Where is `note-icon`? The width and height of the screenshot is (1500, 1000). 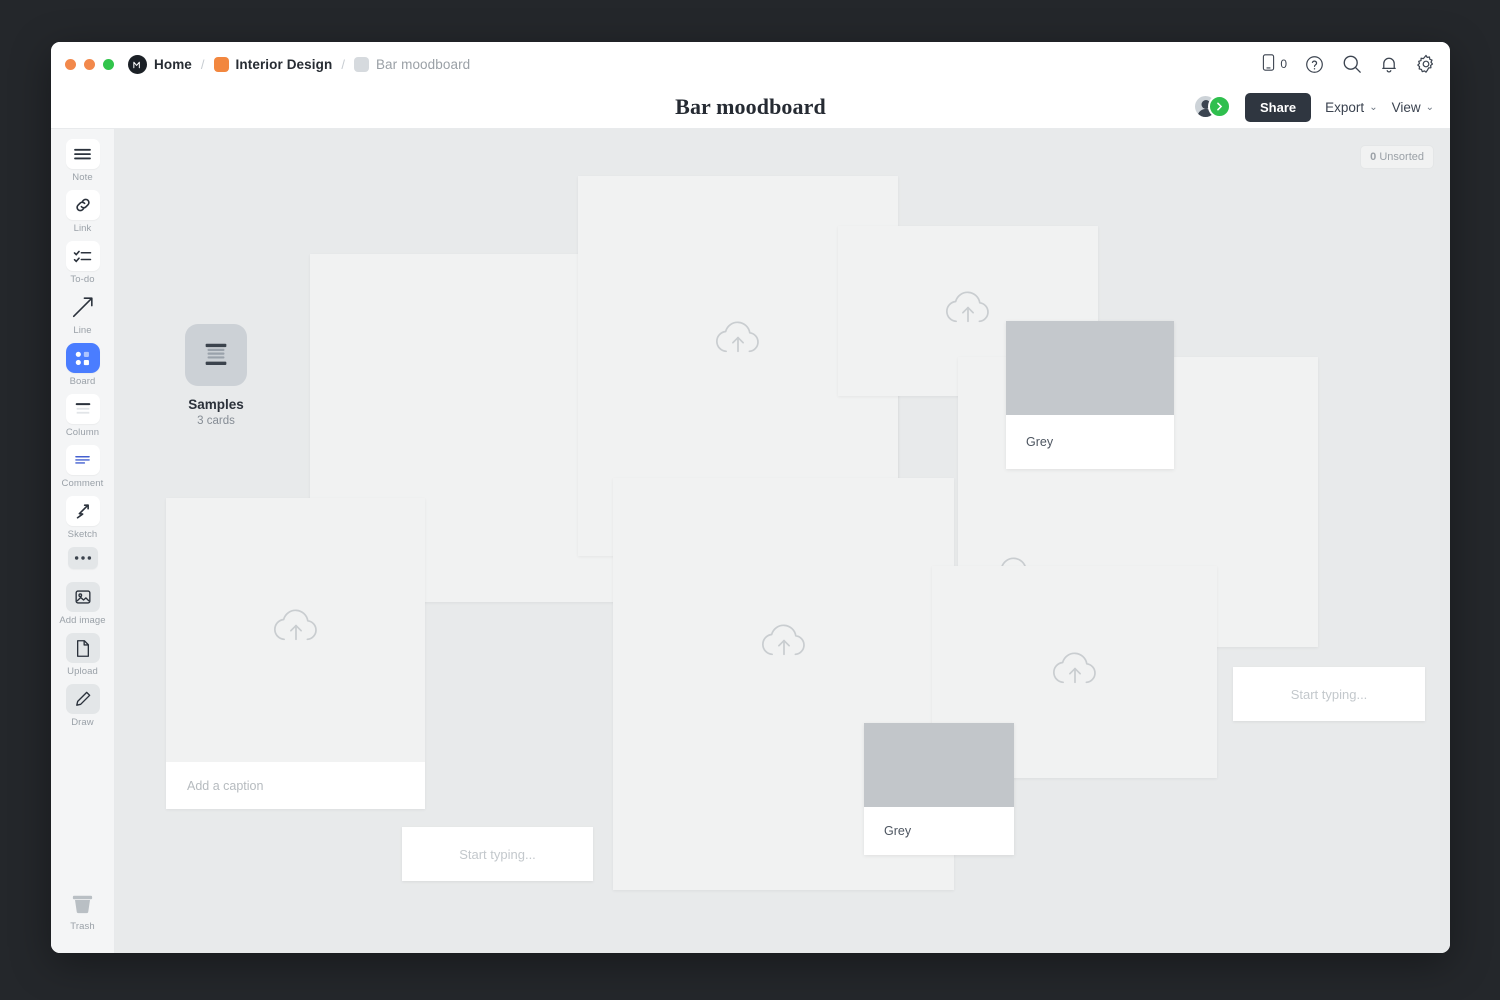 note-icon is located at coordinates (82, 154).